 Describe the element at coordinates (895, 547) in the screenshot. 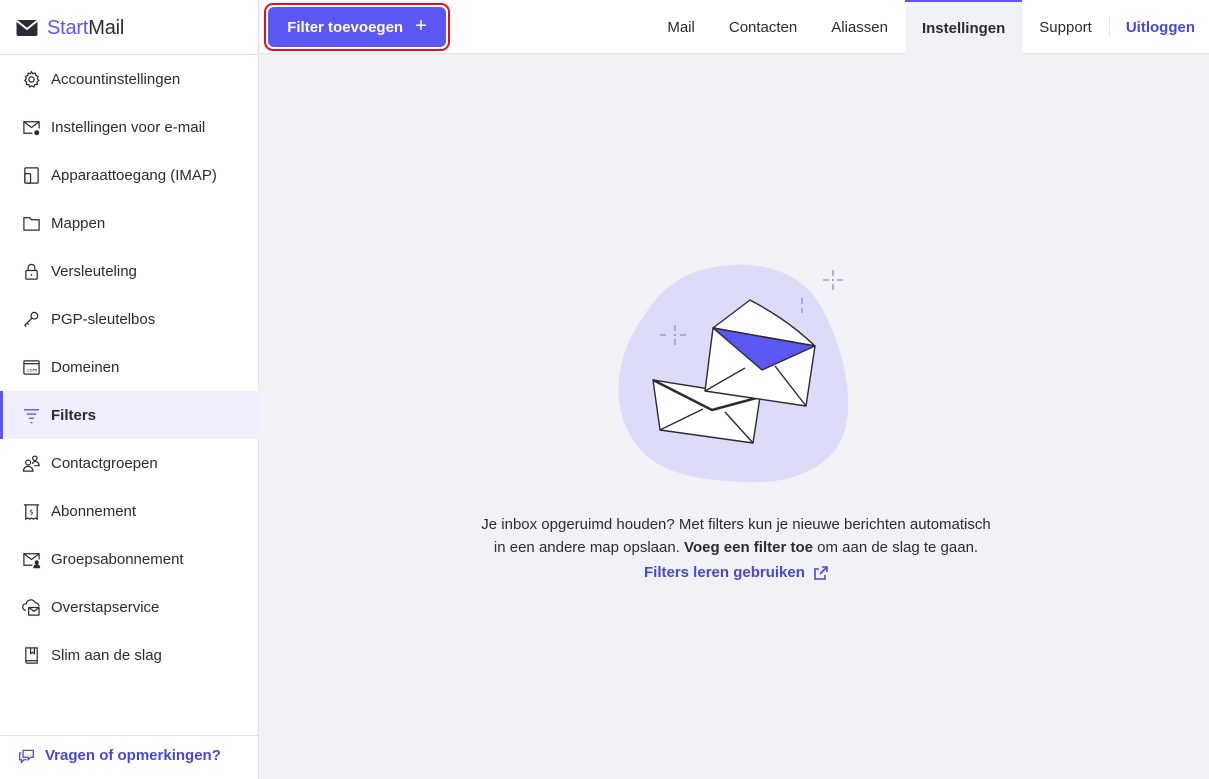

I see `empty-state-fragment: om aan de slag te gaan.` at that location.